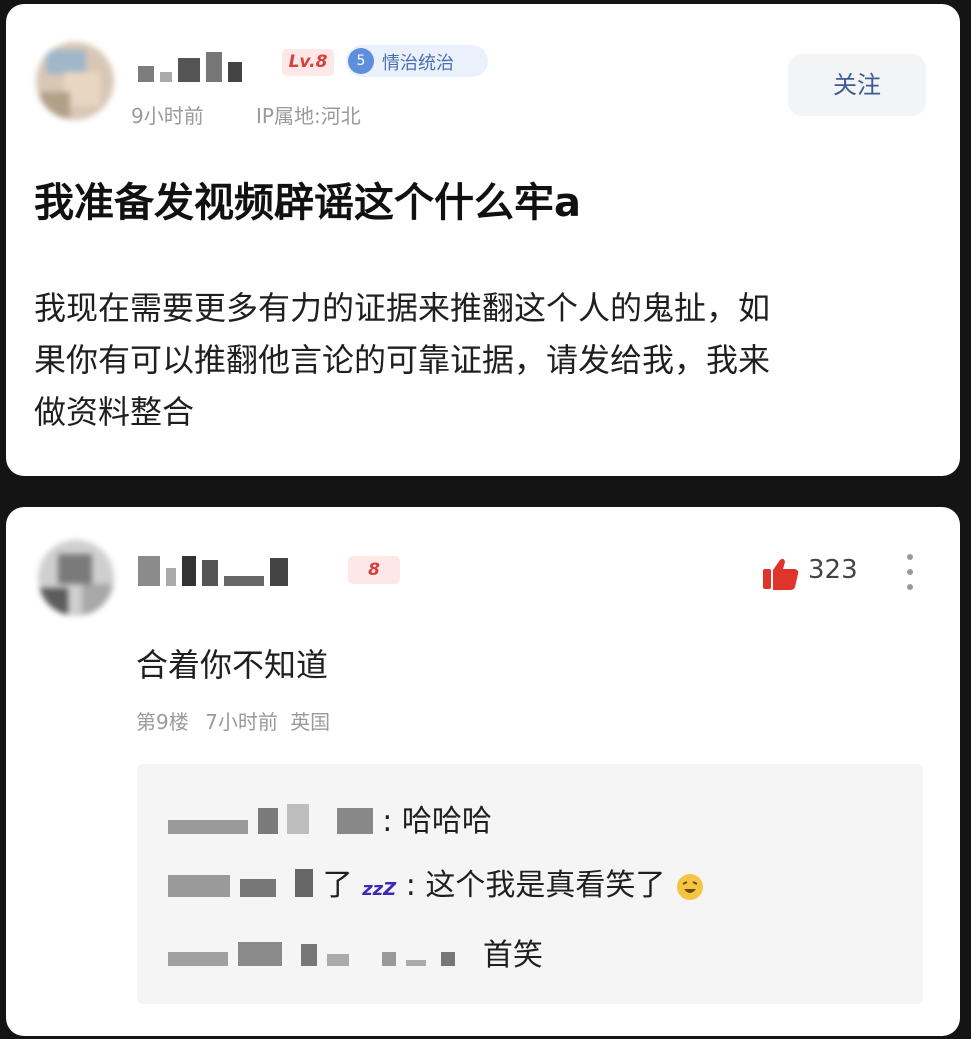 The width and height of the screenshot is (971, 1039). I want to click on follow-button: 关注, so click(857, 85).